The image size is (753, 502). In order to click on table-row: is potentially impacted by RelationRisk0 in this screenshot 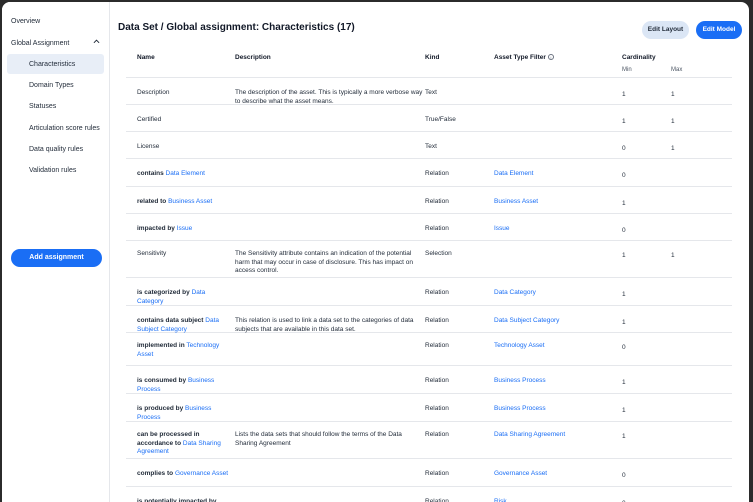, I will do `click(429, 494)`.